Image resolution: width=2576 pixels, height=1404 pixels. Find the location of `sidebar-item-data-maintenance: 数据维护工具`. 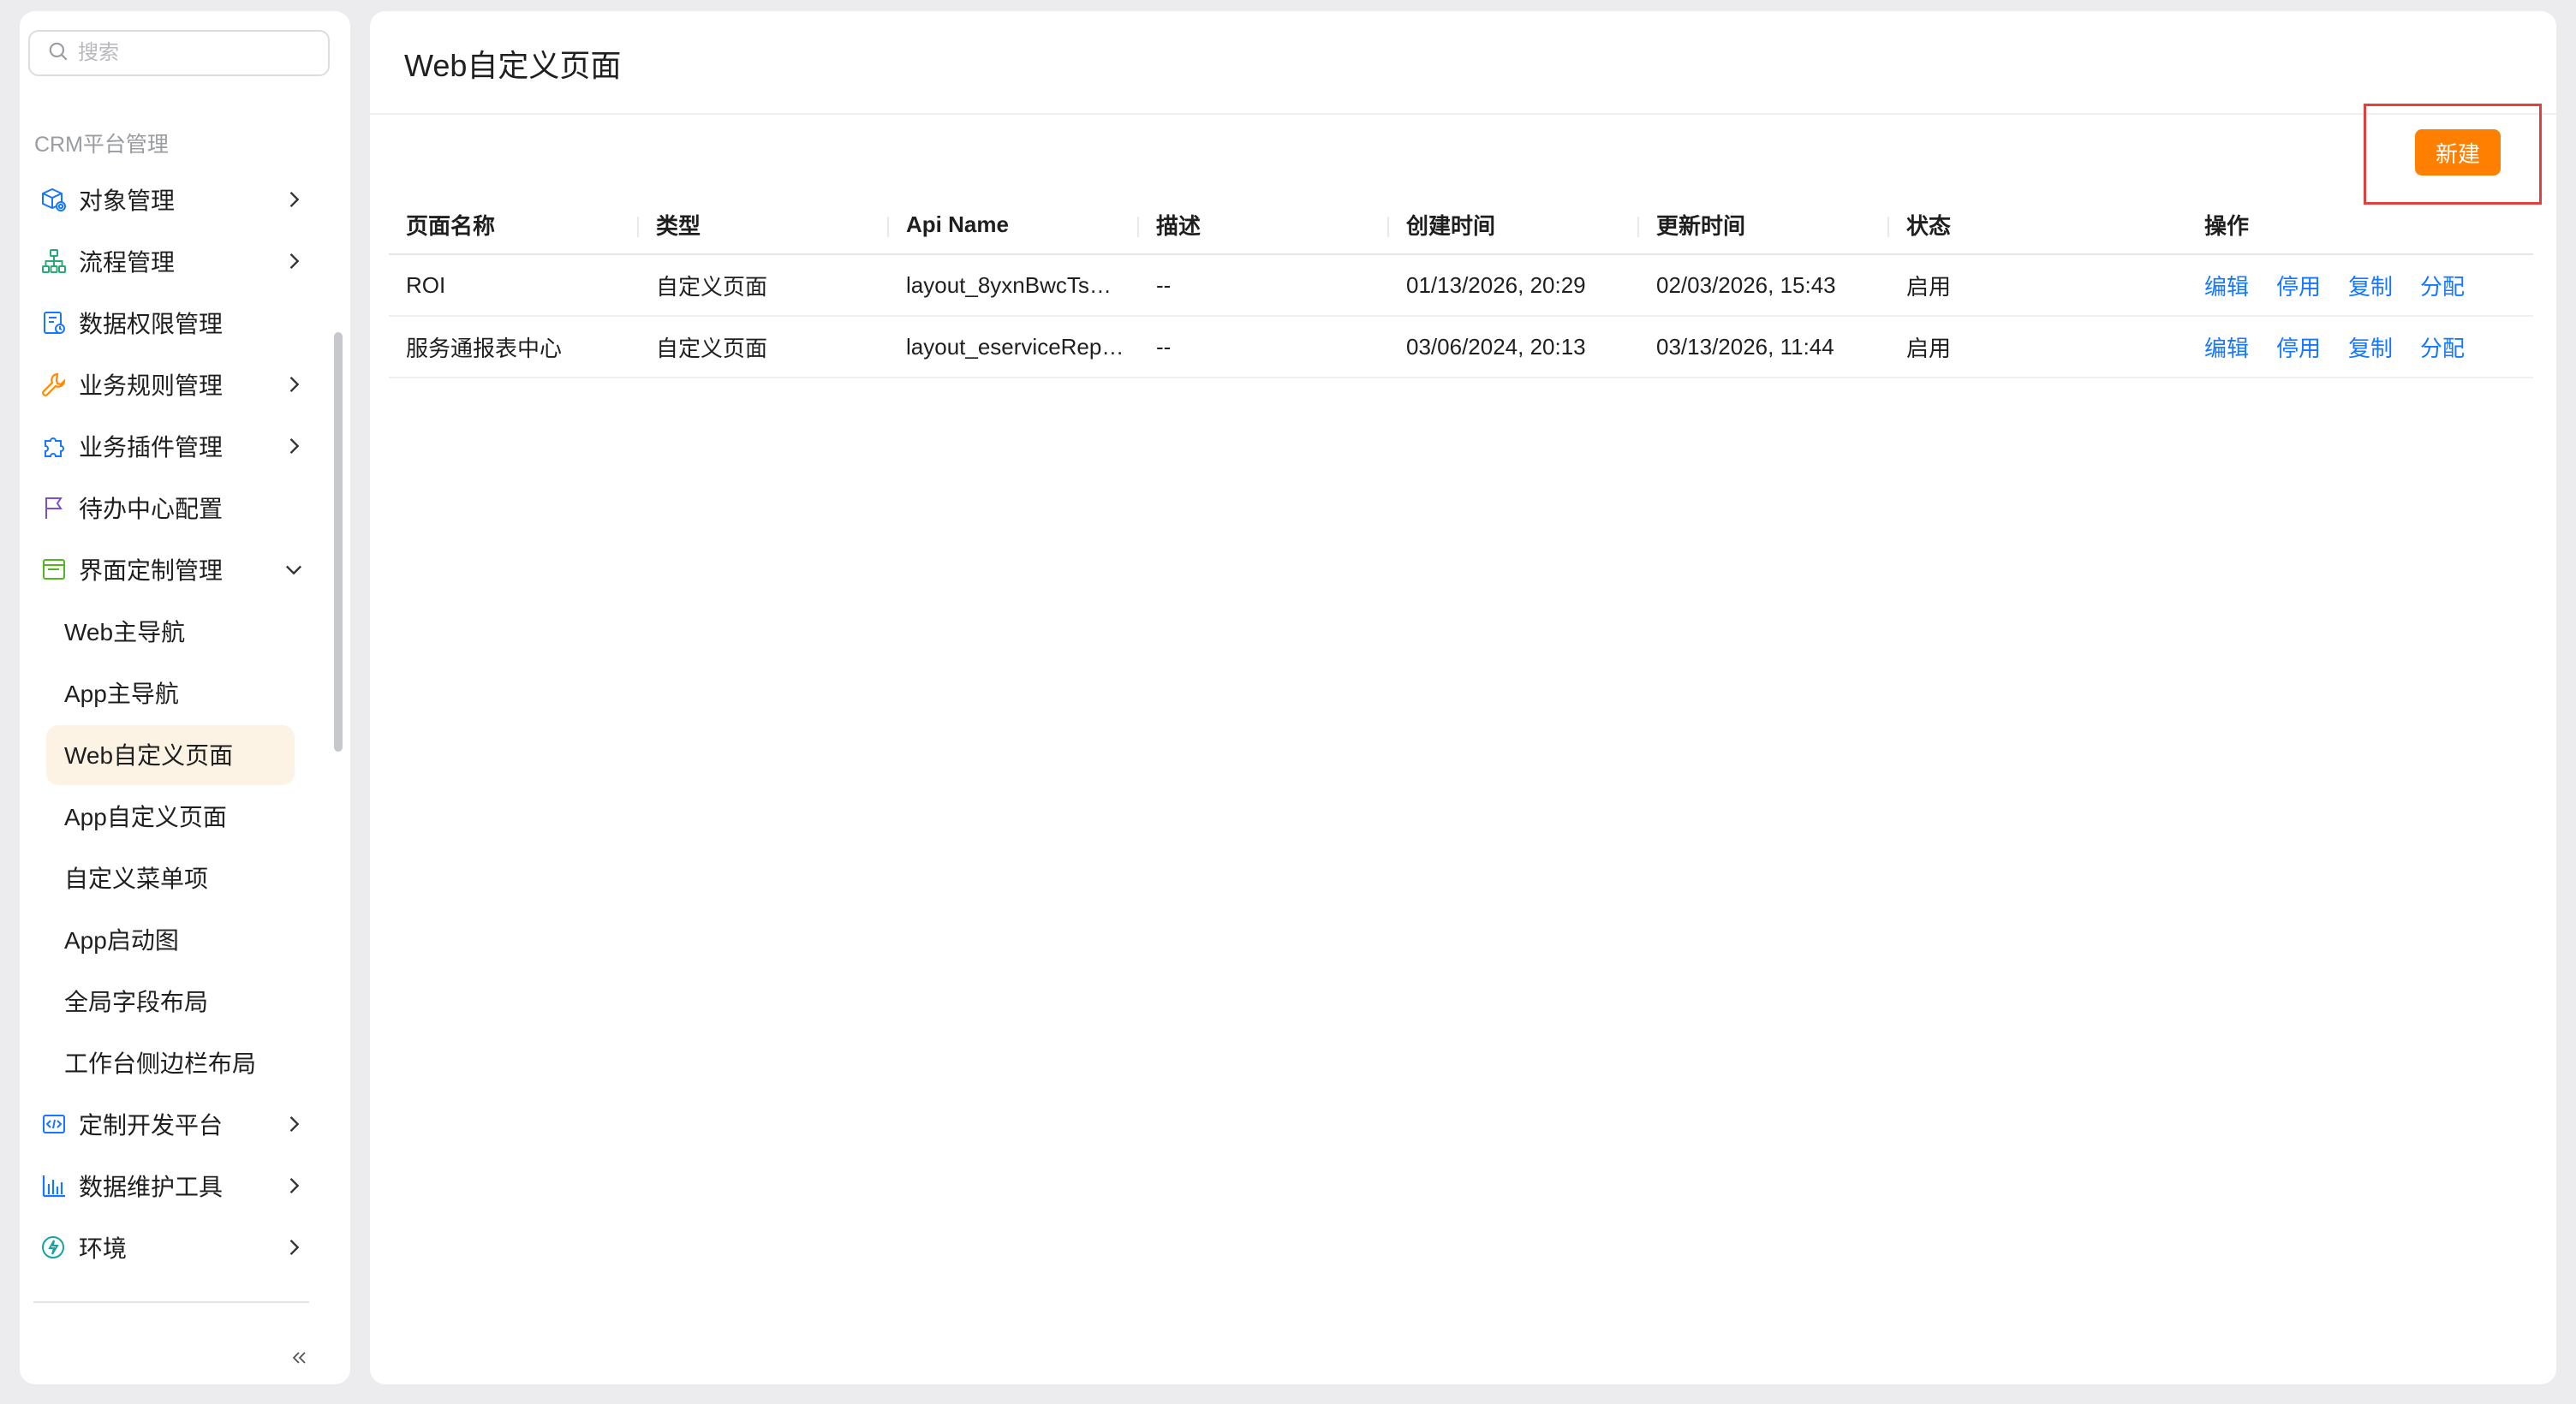

sidebar-item-data-maintenance: 数据维护工具 is located at coordinates (185, 1186).